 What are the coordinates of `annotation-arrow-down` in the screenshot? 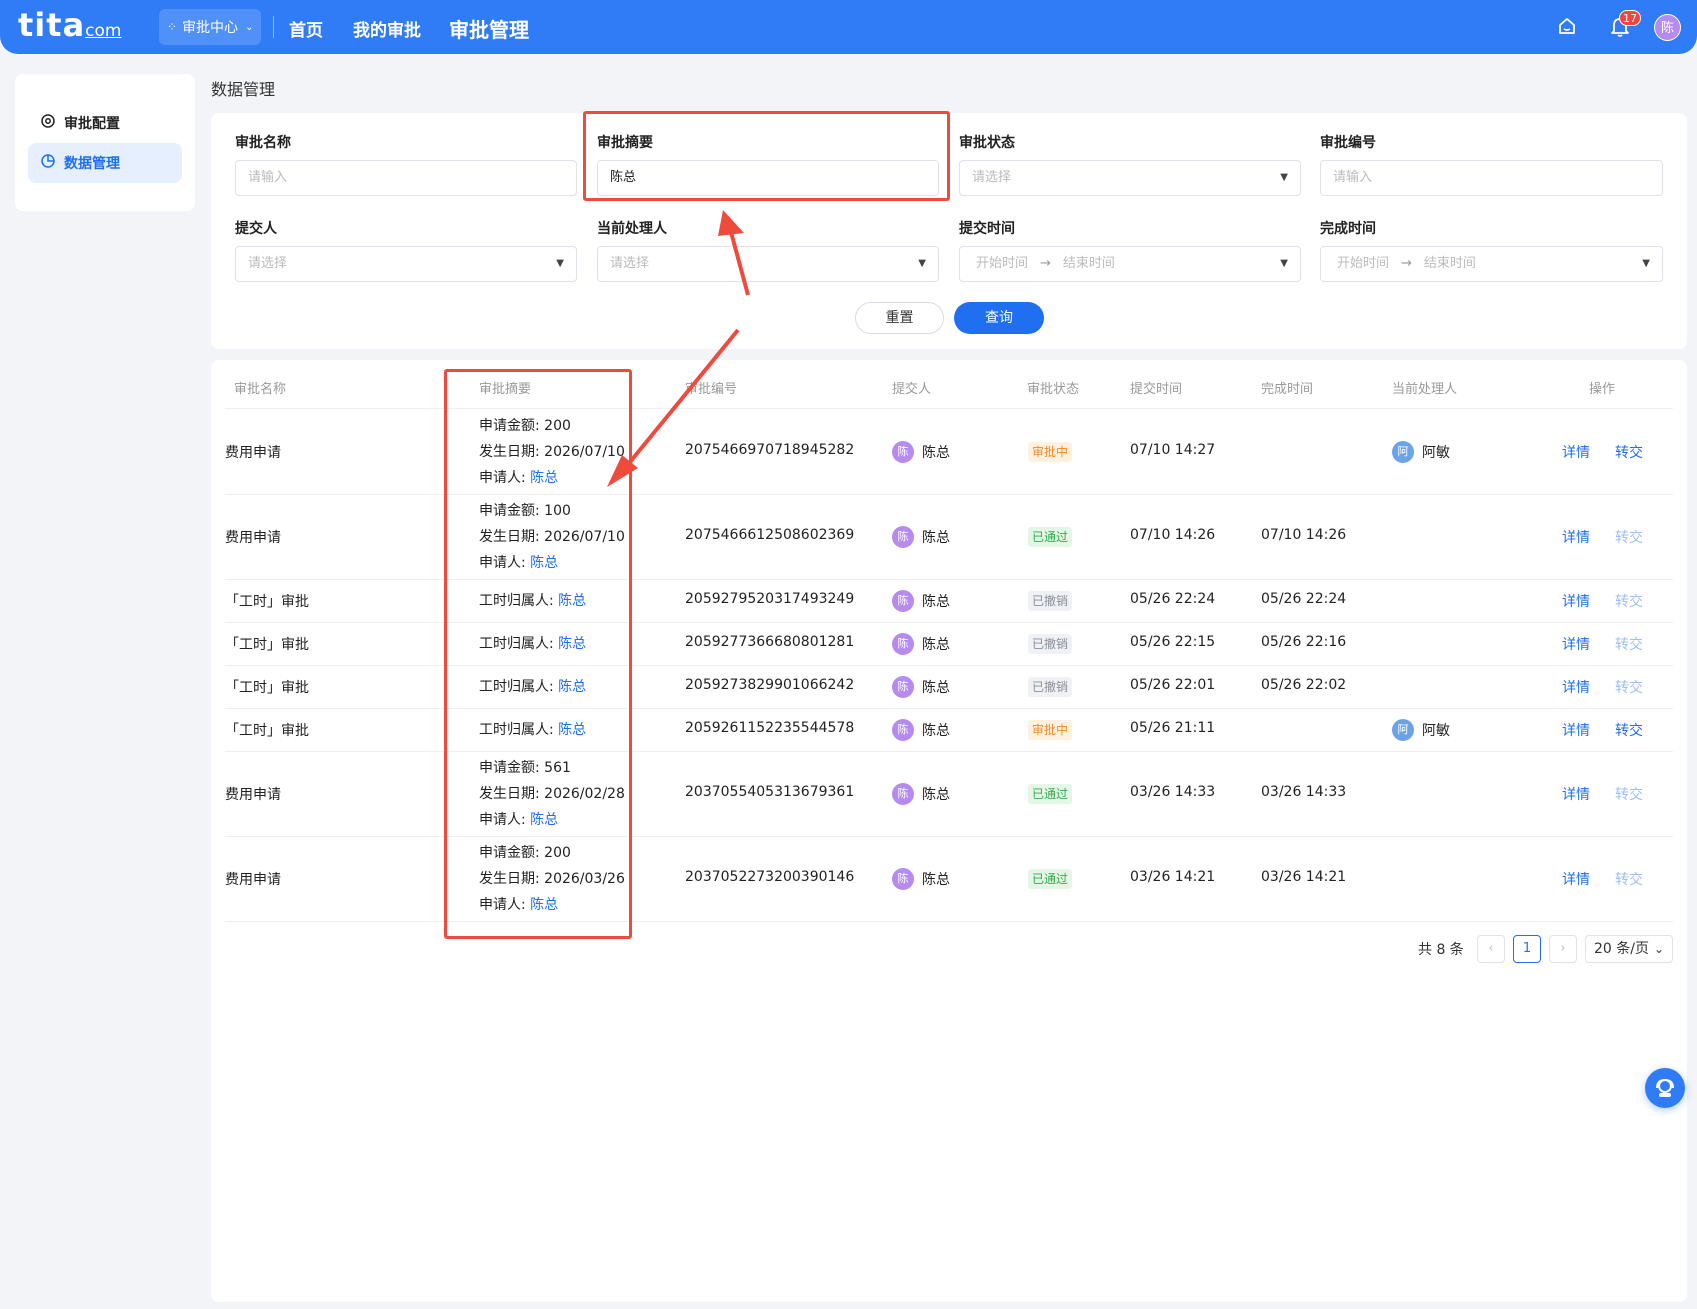 It's located at (684, 396).